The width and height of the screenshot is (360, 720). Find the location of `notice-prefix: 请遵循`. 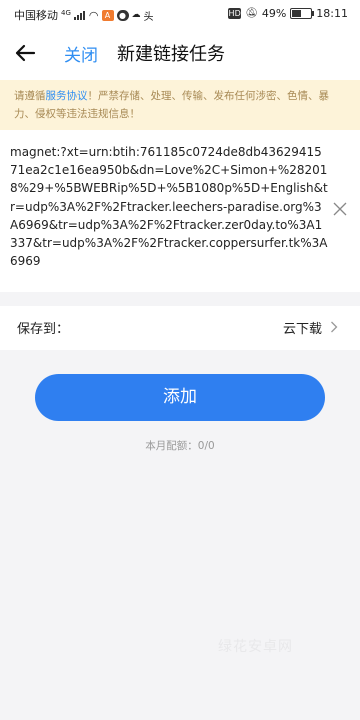

notice-prefix: 请遵循 is located at coordinates (30, 96).